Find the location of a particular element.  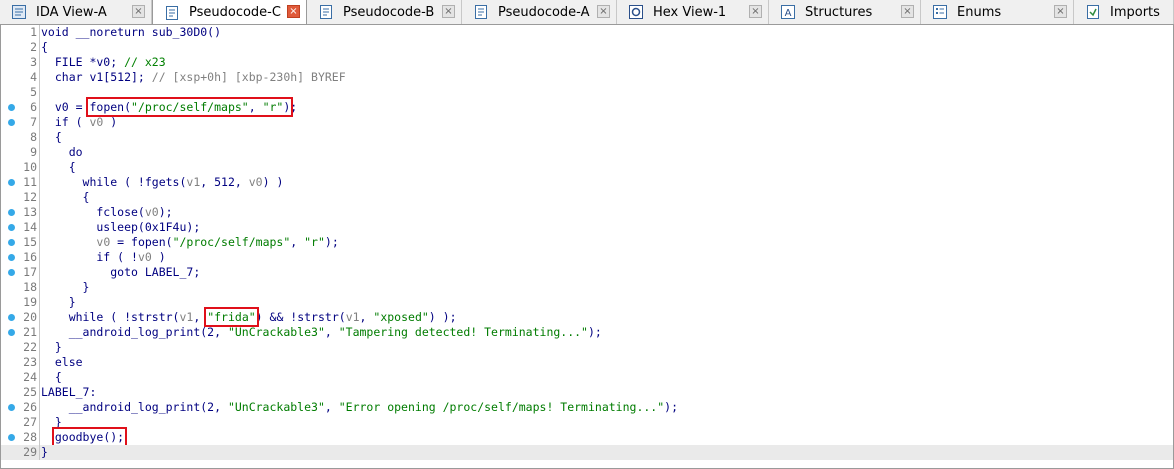

tab-pseudocode-c: Pseudocode-C × is located at coordinates (229, 12).